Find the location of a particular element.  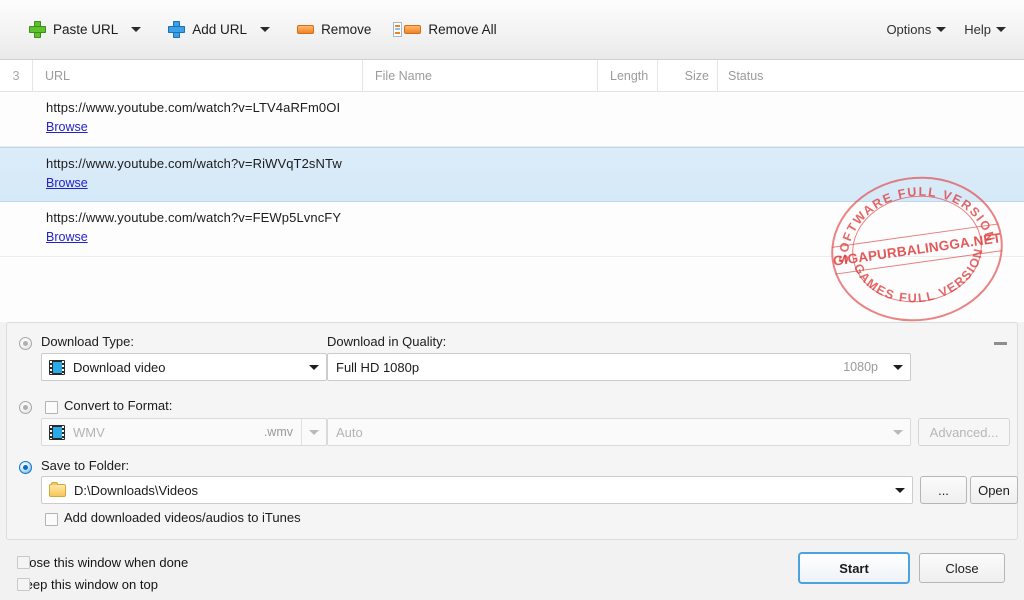

close-when-done-row: Close this window when done is located at coordinates (102, 562).